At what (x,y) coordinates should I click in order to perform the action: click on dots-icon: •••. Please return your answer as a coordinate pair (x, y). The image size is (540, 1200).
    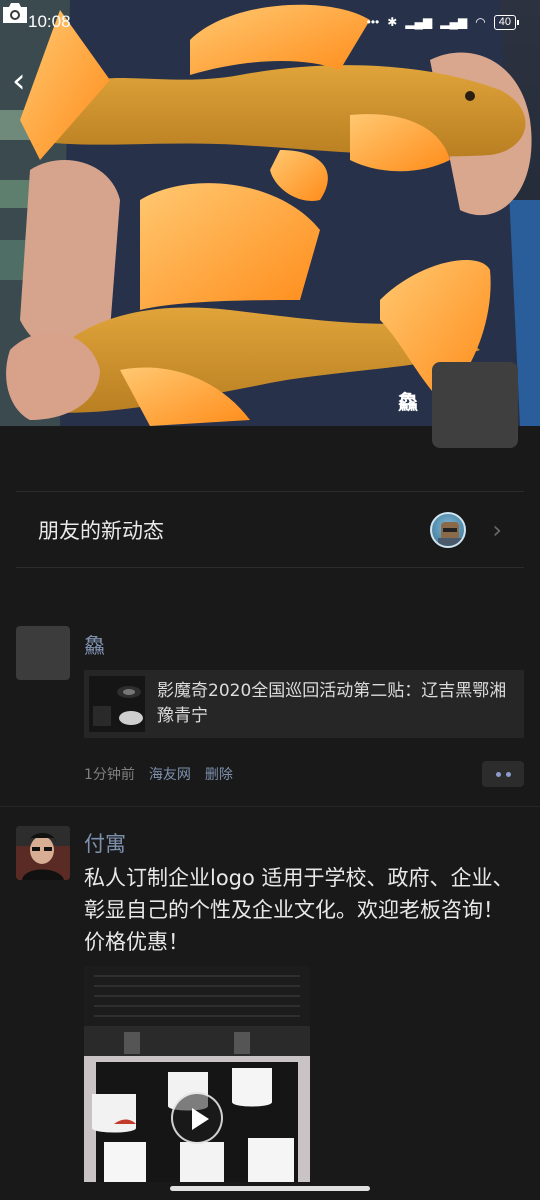
    Looking at the image, I should click on (373, 22).